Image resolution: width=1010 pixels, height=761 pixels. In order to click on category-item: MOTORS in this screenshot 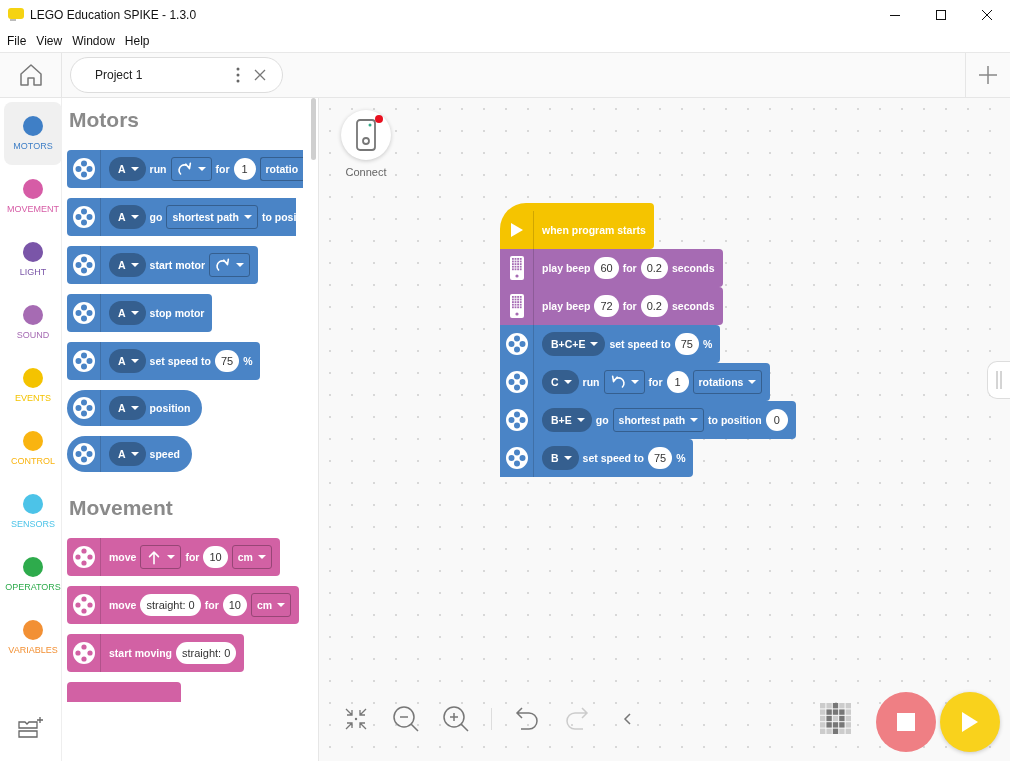, I will do `click(33, 133)`.